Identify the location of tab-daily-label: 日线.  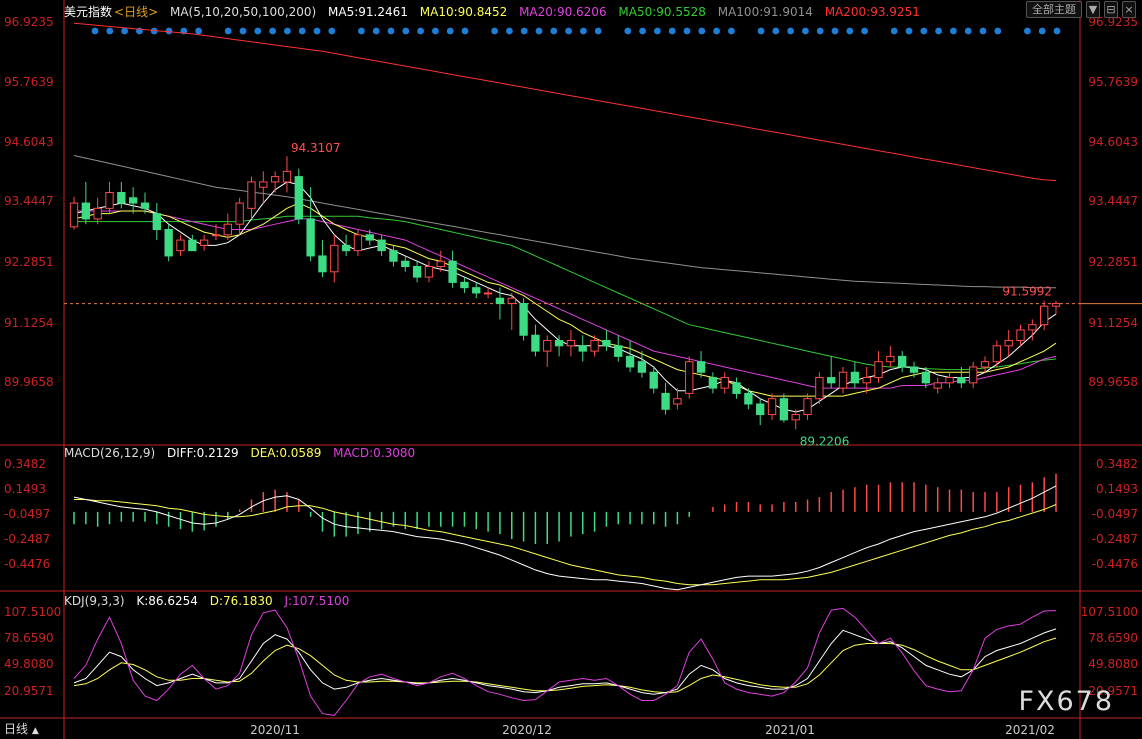
(16, 729).